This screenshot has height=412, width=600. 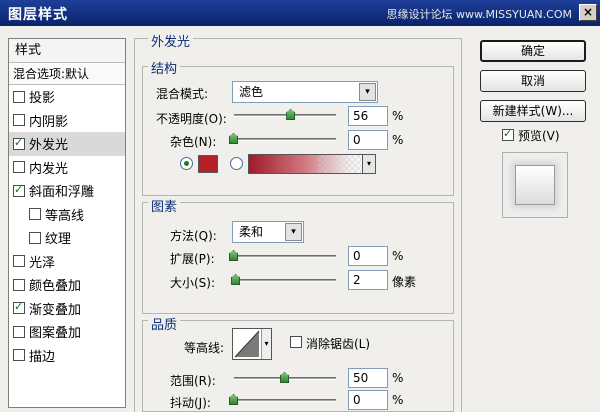 What do you see at coordinates (58, 240) in the screenshot?
I see `style-item-label: 纹理` at bounding box center [58, 240].